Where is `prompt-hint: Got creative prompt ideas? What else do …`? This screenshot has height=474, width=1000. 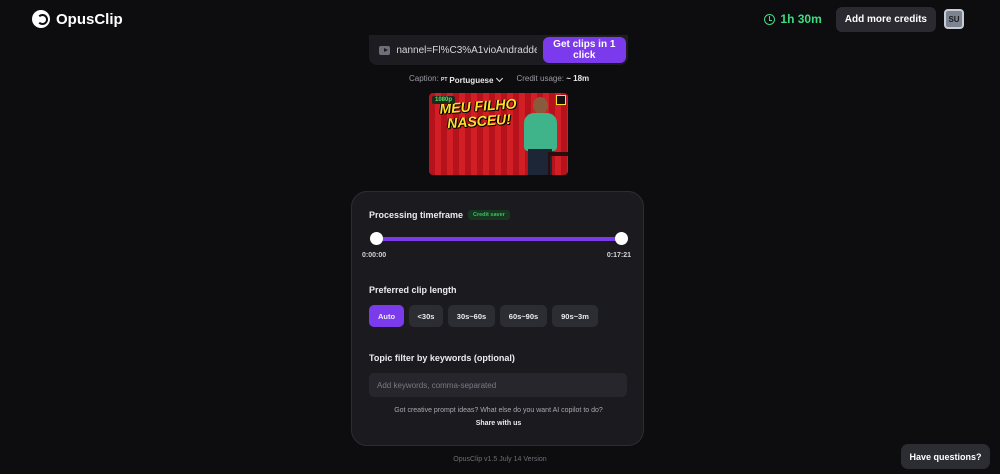 prompt-hint: Got creative prompt ideas? What else do … is located at coordinates (498, 410).